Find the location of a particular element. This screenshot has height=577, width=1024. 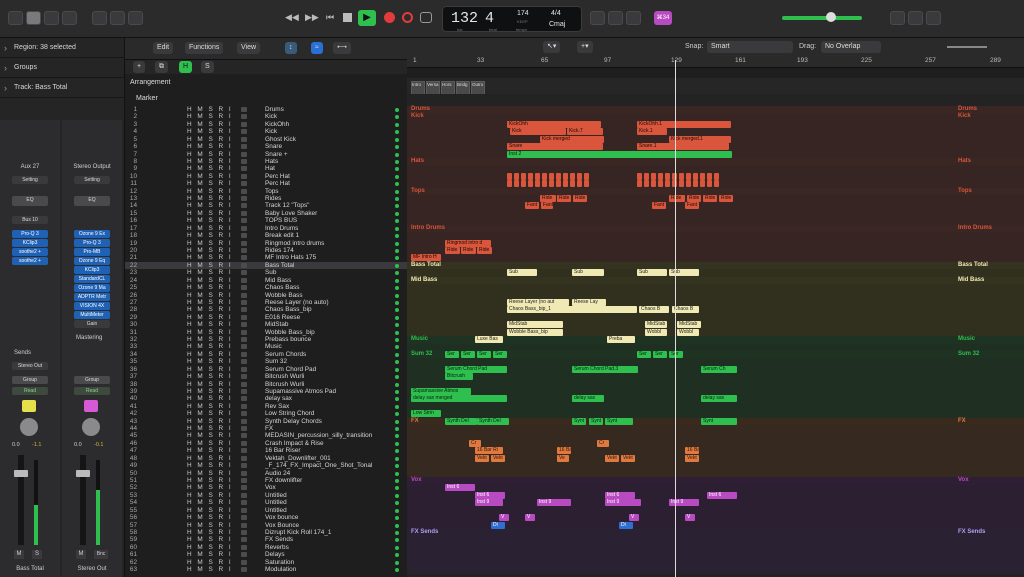

edit-menu: Edit is located at coordinates (163, 48).